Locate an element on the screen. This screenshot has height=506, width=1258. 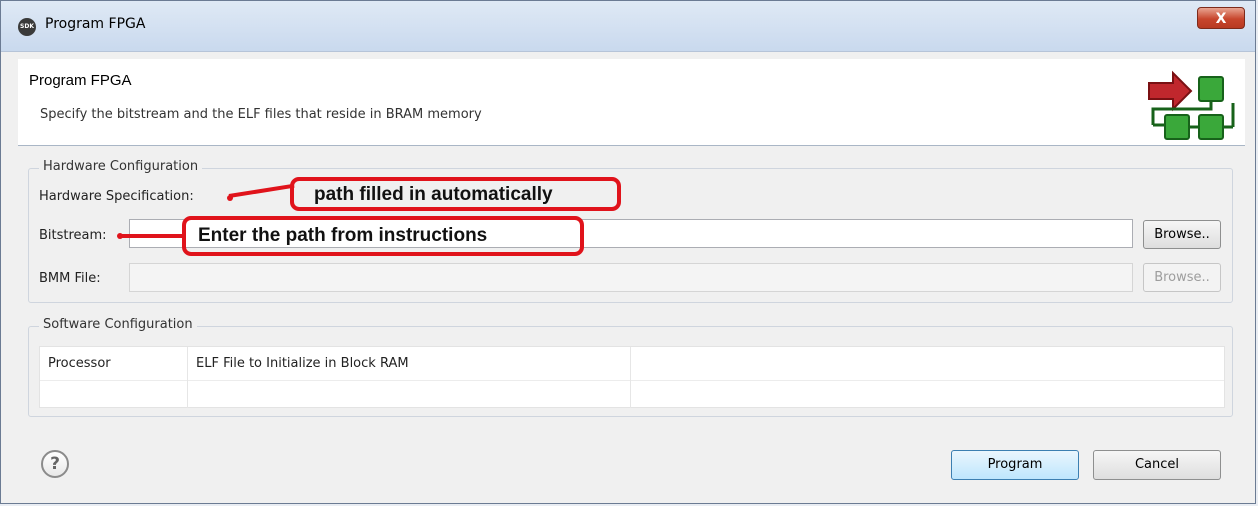
close-button: X is located at coordinates (1221, 18).